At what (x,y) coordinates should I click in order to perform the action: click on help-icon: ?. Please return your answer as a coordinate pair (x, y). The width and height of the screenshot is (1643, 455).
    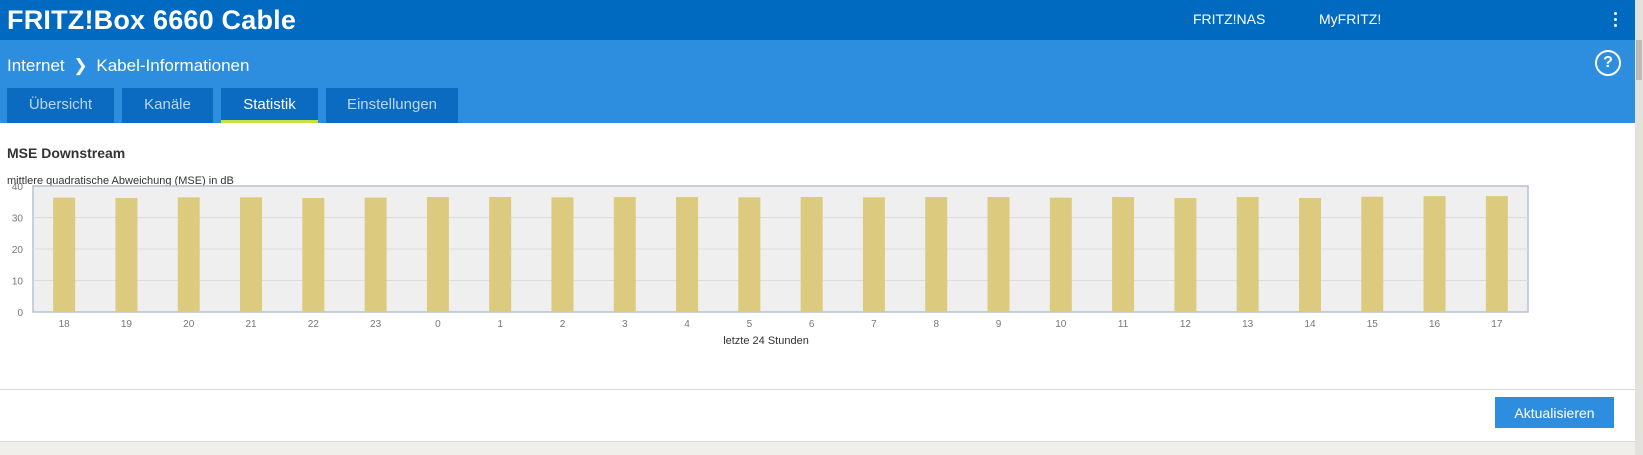
    Looking at the image, I should click on (1608, 63).